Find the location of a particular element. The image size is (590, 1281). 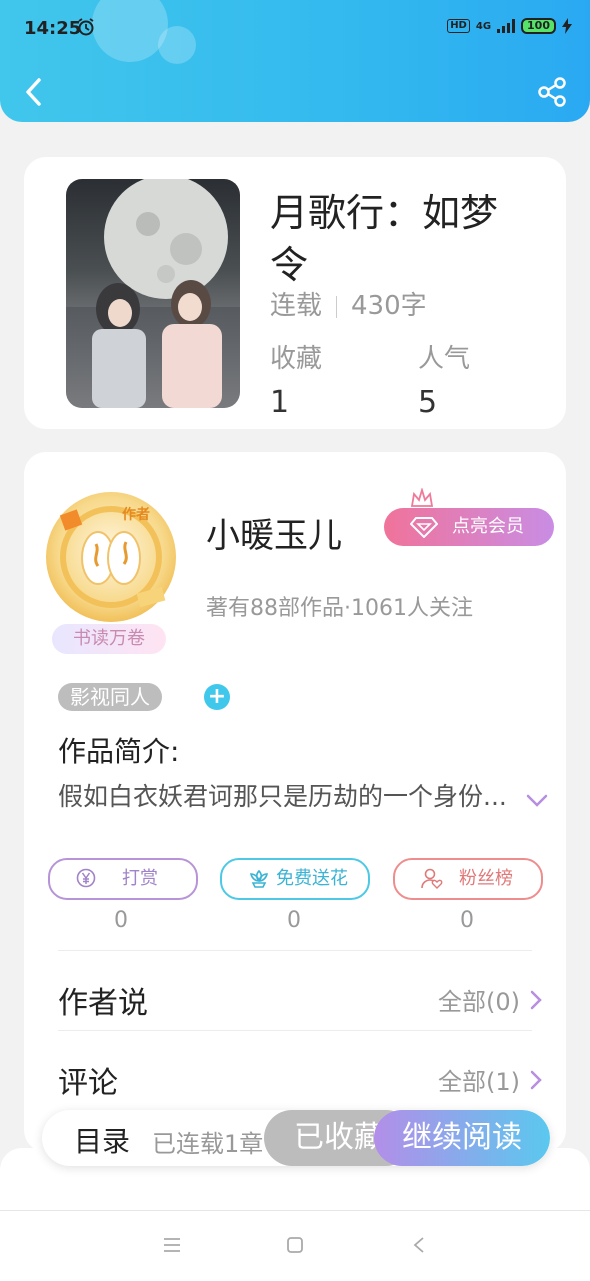

alarm-icon is located at coordinates (86, 27).